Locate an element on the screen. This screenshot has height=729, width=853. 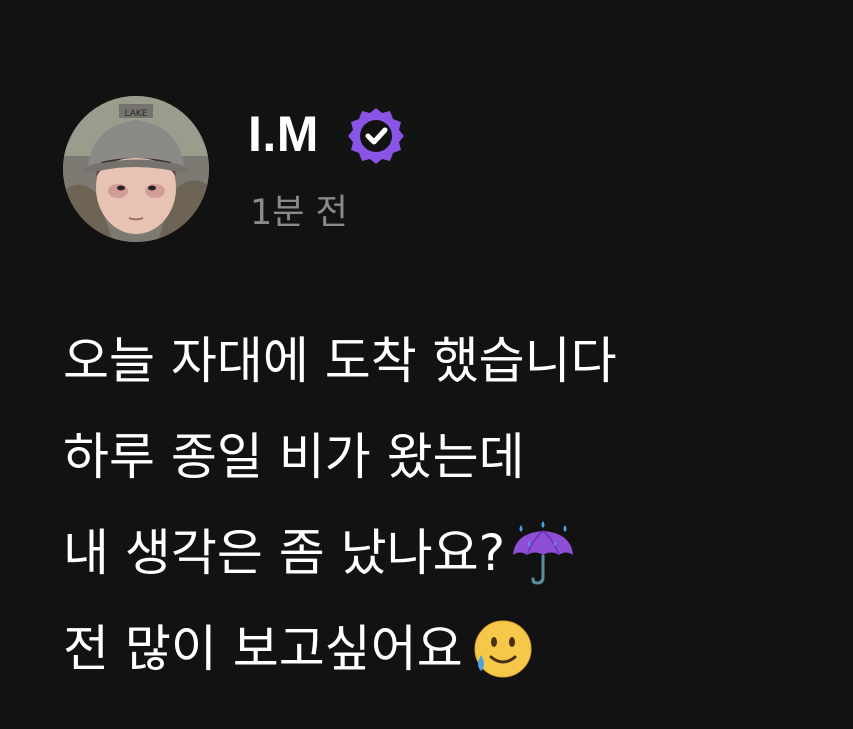
body-line-text: 내 생각은 좀 났나요? is located at coordinates (284, 553).